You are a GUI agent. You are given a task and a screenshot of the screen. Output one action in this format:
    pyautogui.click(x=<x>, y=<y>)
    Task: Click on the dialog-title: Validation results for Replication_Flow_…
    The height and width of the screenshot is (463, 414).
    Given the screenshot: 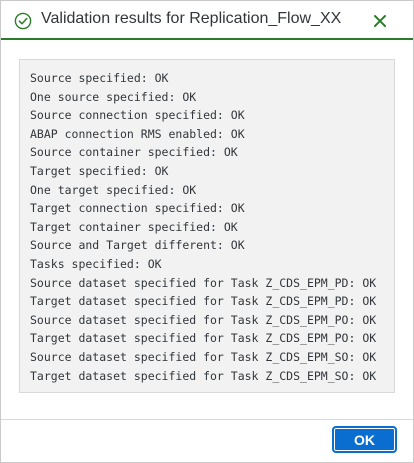 What is the action you would take?
    pyautogui.click(x=191, y=18)
    